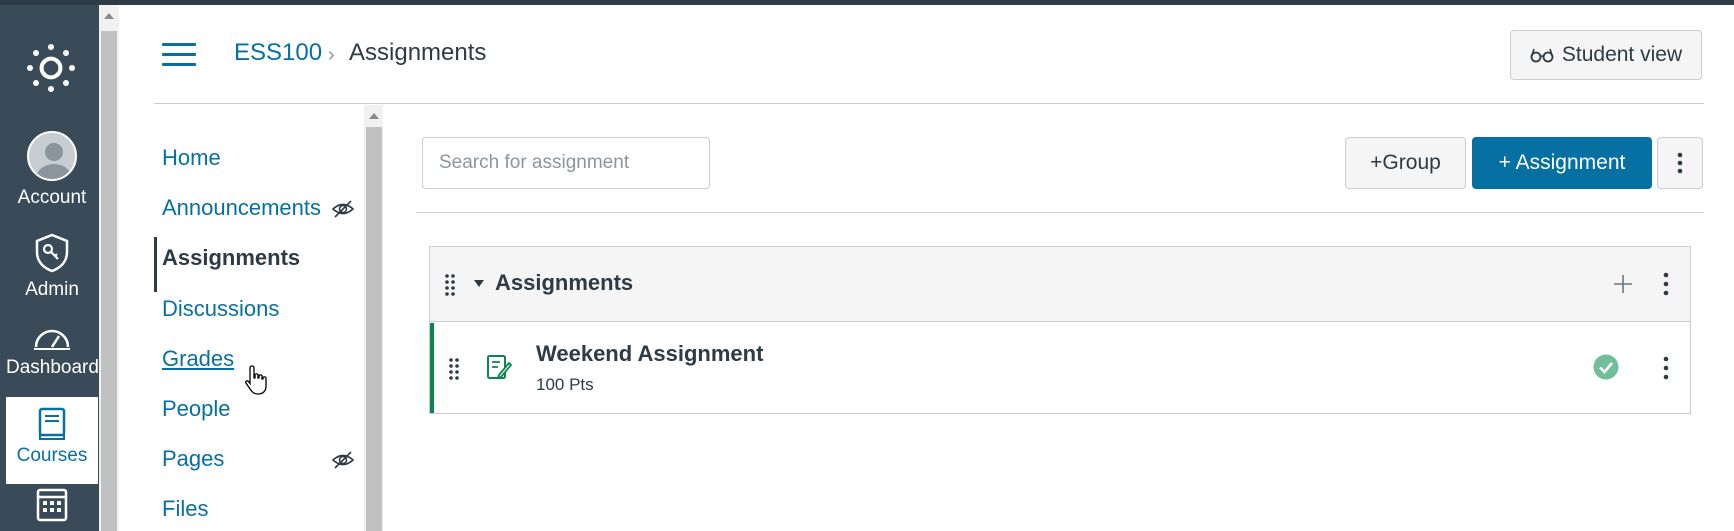 This screenshot has height=531, width=1734. Describe the element at coordinates (1405, 163) in the screenshot. I see `add-group-button: +Group` at that location.